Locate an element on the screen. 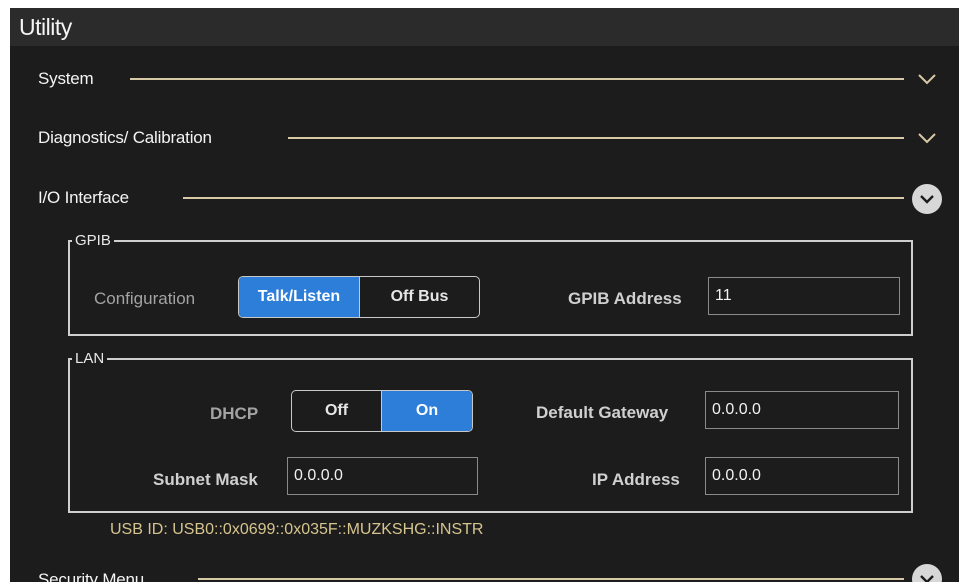 This screenshot has width=959, height=582. gpib-configuration-toggle: Talk/Listen Off Bus is located at coordinates (359, 297).